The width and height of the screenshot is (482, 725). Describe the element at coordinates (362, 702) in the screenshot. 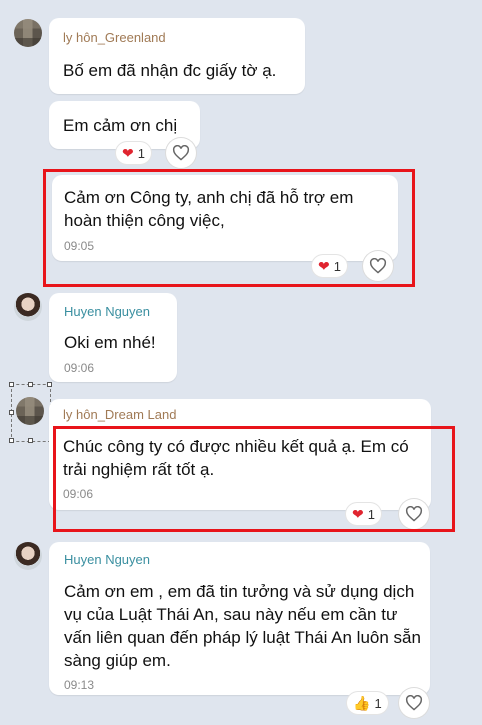

I see `thumbs-up-reaction-icon: 👍` at that location.